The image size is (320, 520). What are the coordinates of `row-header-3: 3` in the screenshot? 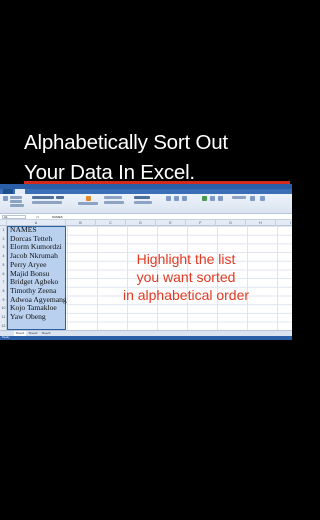 It's located at (3, 247).